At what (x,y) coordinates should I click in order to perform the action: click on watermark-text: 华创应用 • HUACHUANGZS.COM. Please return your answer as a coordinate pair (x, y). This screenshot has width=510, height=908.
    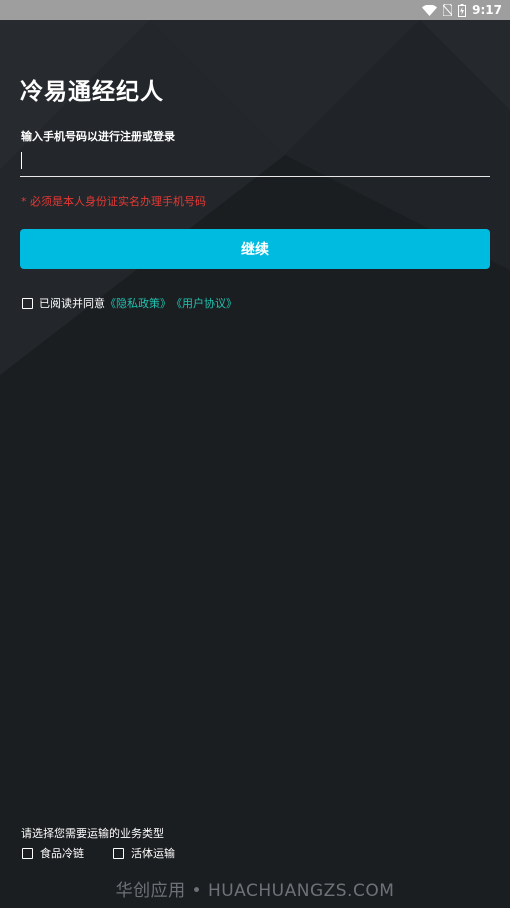
    Looking at the image, I should click on (255, 891).